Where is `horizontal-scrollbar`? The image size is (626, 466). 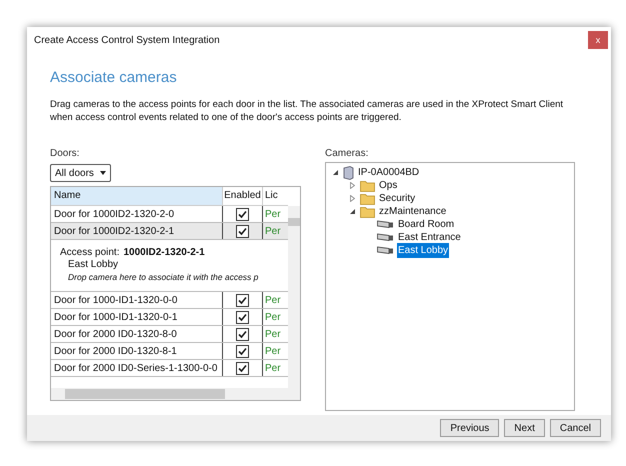
horizontal-scrollbar is located at coordinates (175, 394).